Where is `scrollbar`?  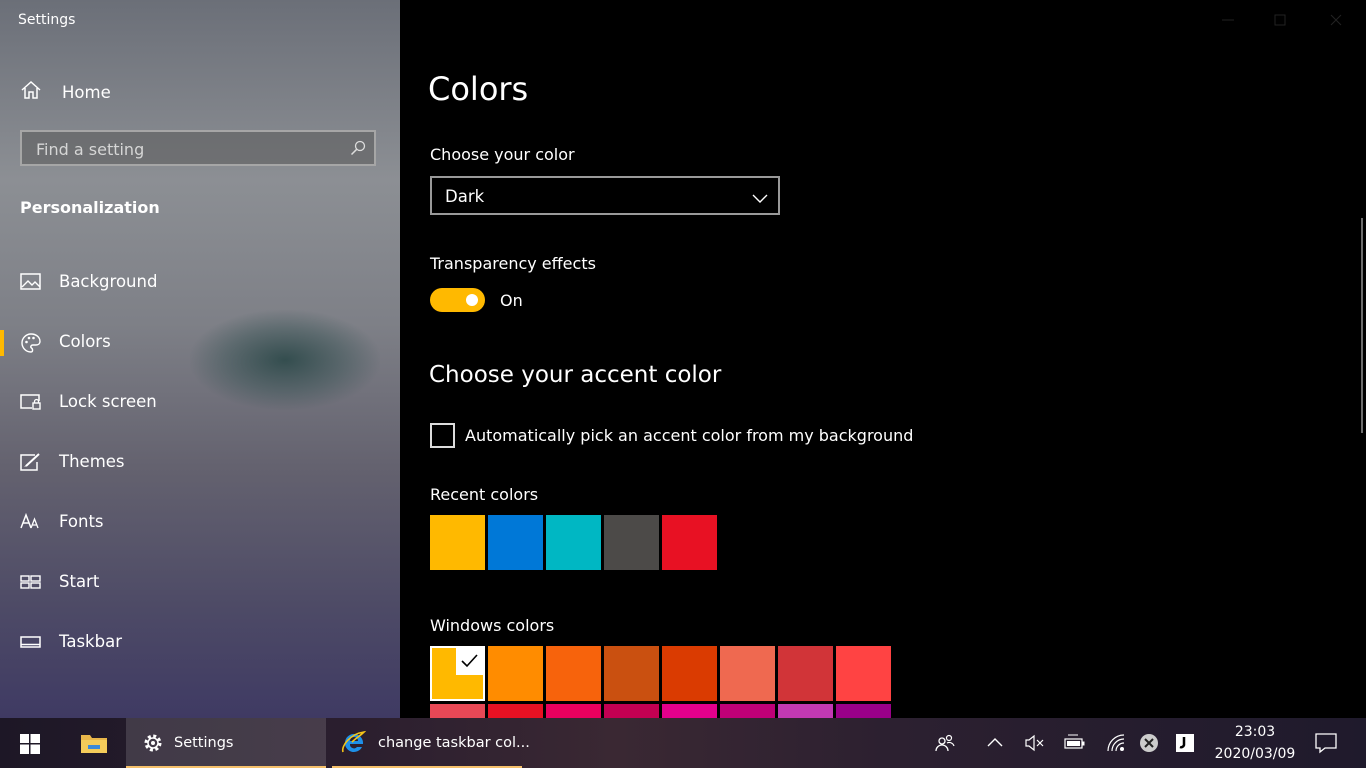
scrollbar is located at coordinates (1362, 325).